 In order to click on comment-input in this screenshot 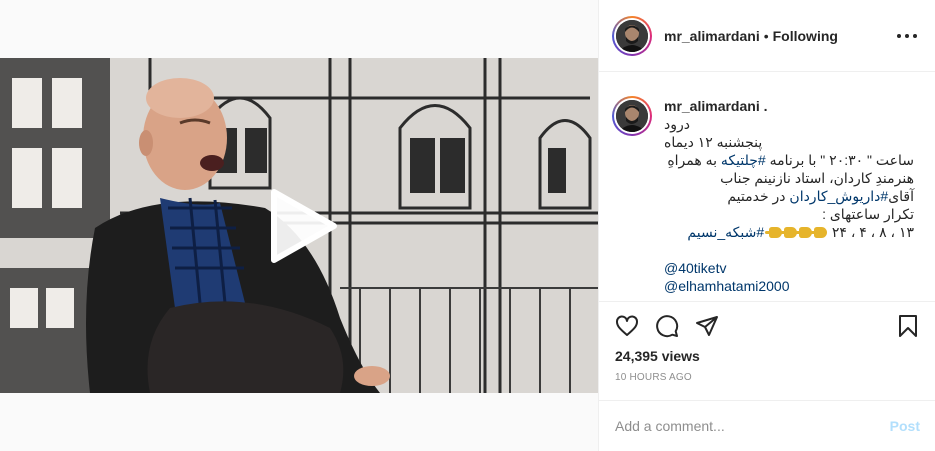, I will do `click(752, 426)`.